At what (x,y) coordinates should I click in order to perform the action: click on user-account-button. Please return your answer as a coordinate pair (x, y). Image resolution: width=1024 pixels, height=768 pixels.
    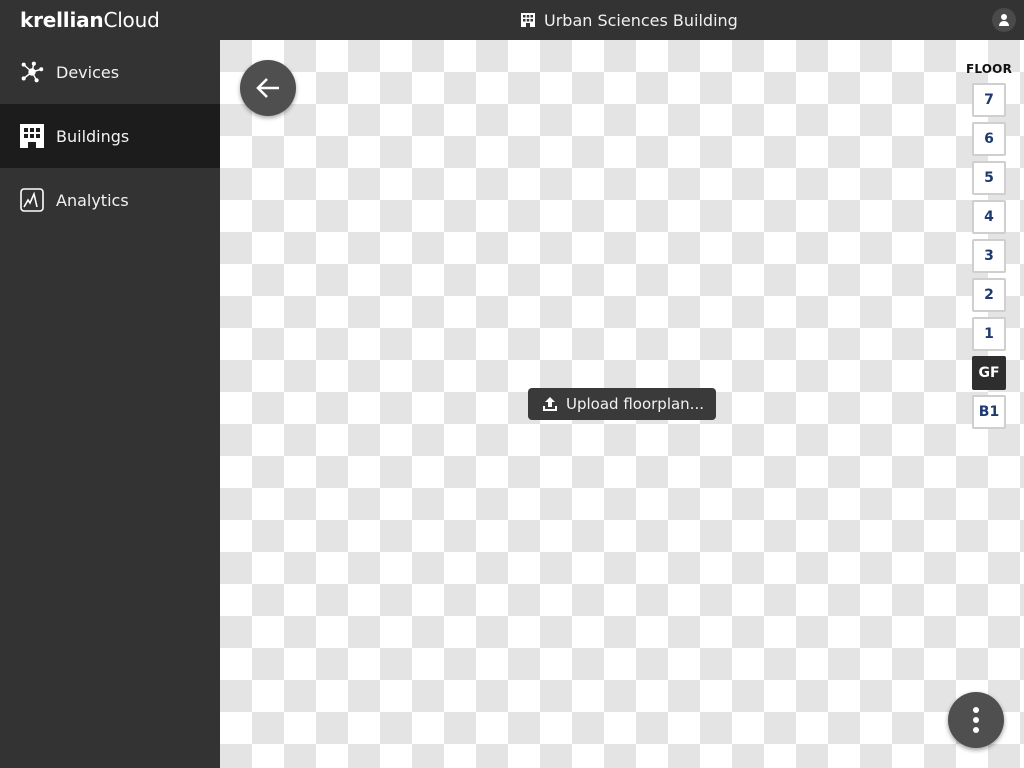
    Looking at the image, I should click on (1004, 20).